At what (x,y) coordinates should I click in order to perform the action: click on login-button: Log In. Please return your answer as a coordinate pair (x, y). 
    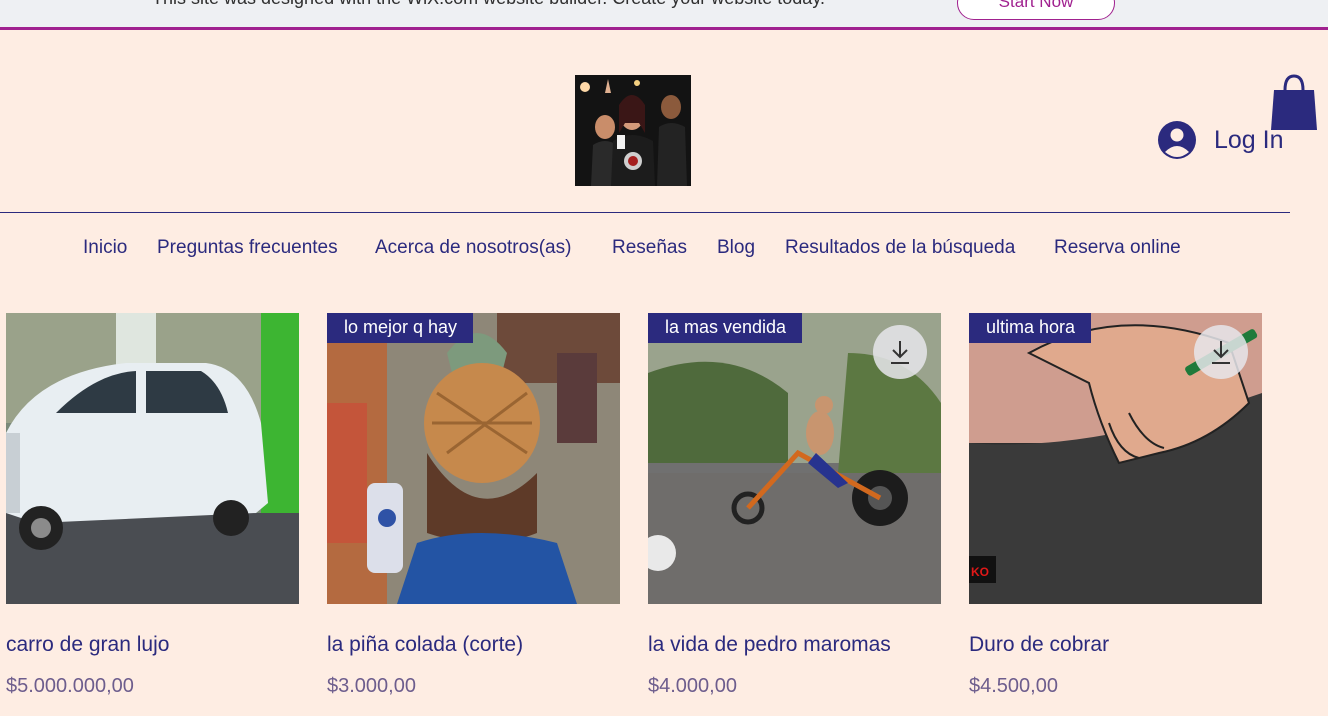
    Looking at the image, I should click on (1221, 140).